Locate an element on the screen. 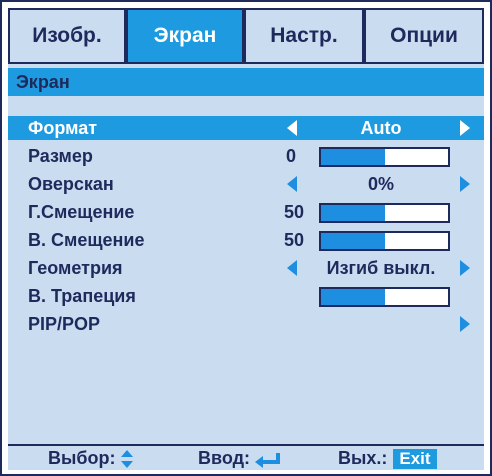 The height and width of the screenshot is (476, 492). select-hint: Выбор: is located at coordinates (91, 458).